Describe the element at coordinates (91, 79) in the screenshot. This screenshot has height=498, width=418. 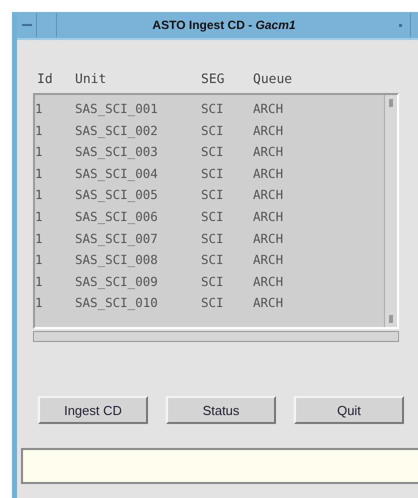
I see `column-header: Unit` at that location.